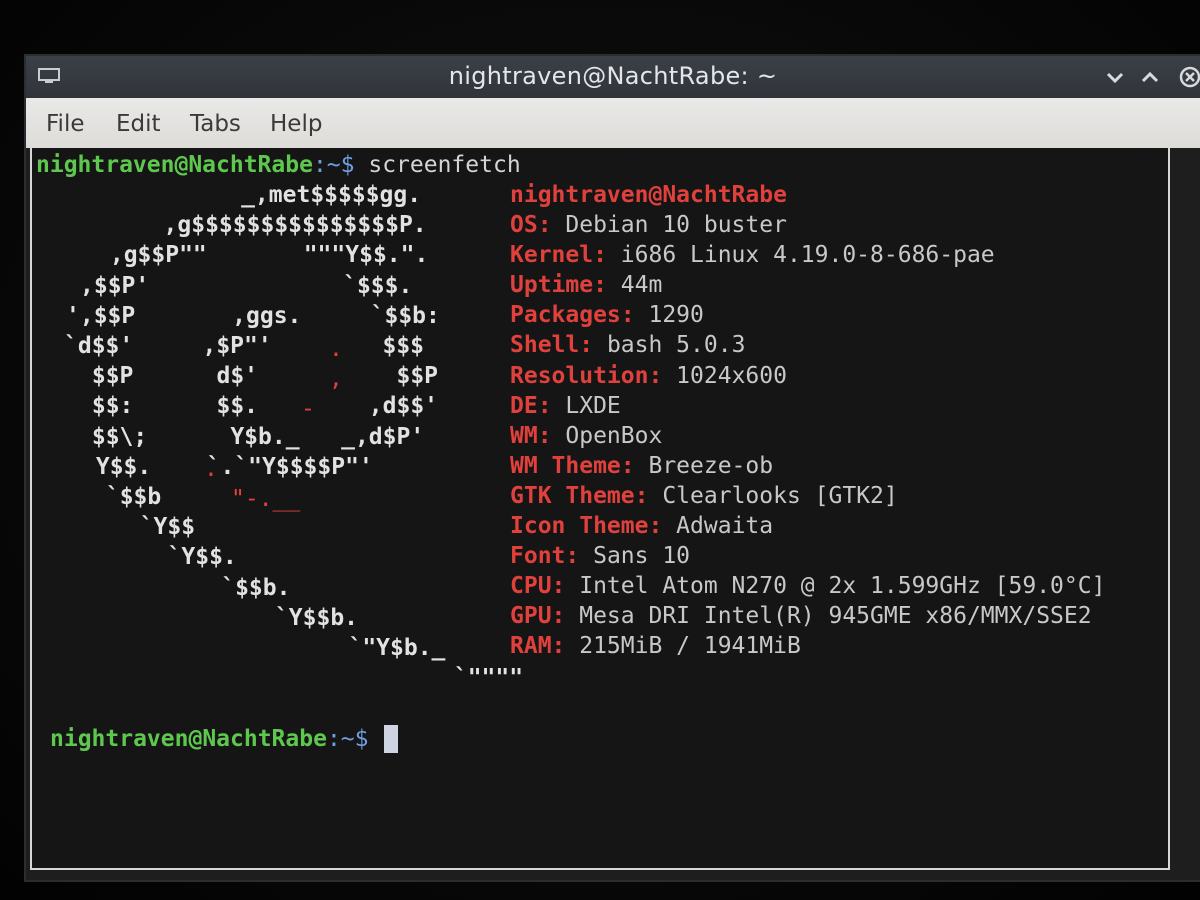 The image size is (1200, 900). Describe the element at coordinates (538, 586) in the screenshot. I see `info-label: CPU:` at that location.